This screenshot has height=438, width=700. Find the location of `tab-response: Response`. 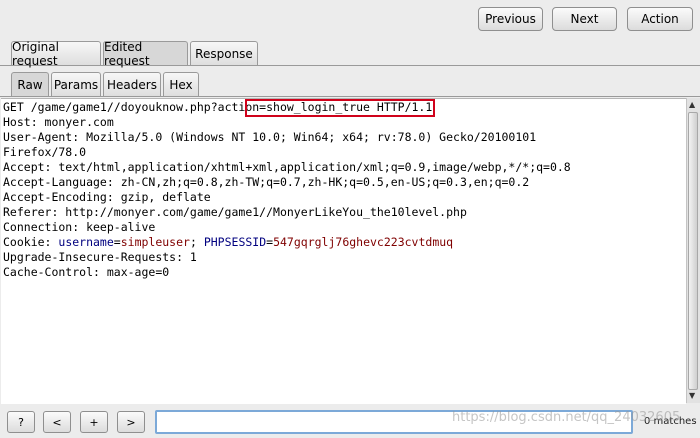

tab-response: Response is located at coordinates (224, 53).